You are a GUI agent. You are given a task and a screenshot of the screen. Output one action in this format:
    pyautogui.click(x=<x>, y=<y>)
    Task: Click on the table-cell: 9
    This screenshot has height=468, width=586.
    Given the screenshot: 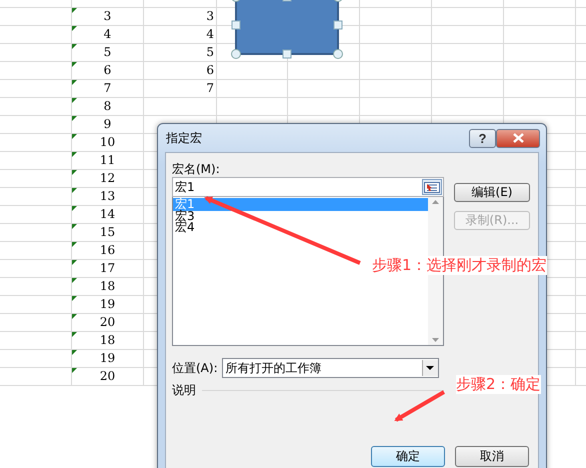 What is the action you would take?
    pyautogui.click(x=108, y=125)
    